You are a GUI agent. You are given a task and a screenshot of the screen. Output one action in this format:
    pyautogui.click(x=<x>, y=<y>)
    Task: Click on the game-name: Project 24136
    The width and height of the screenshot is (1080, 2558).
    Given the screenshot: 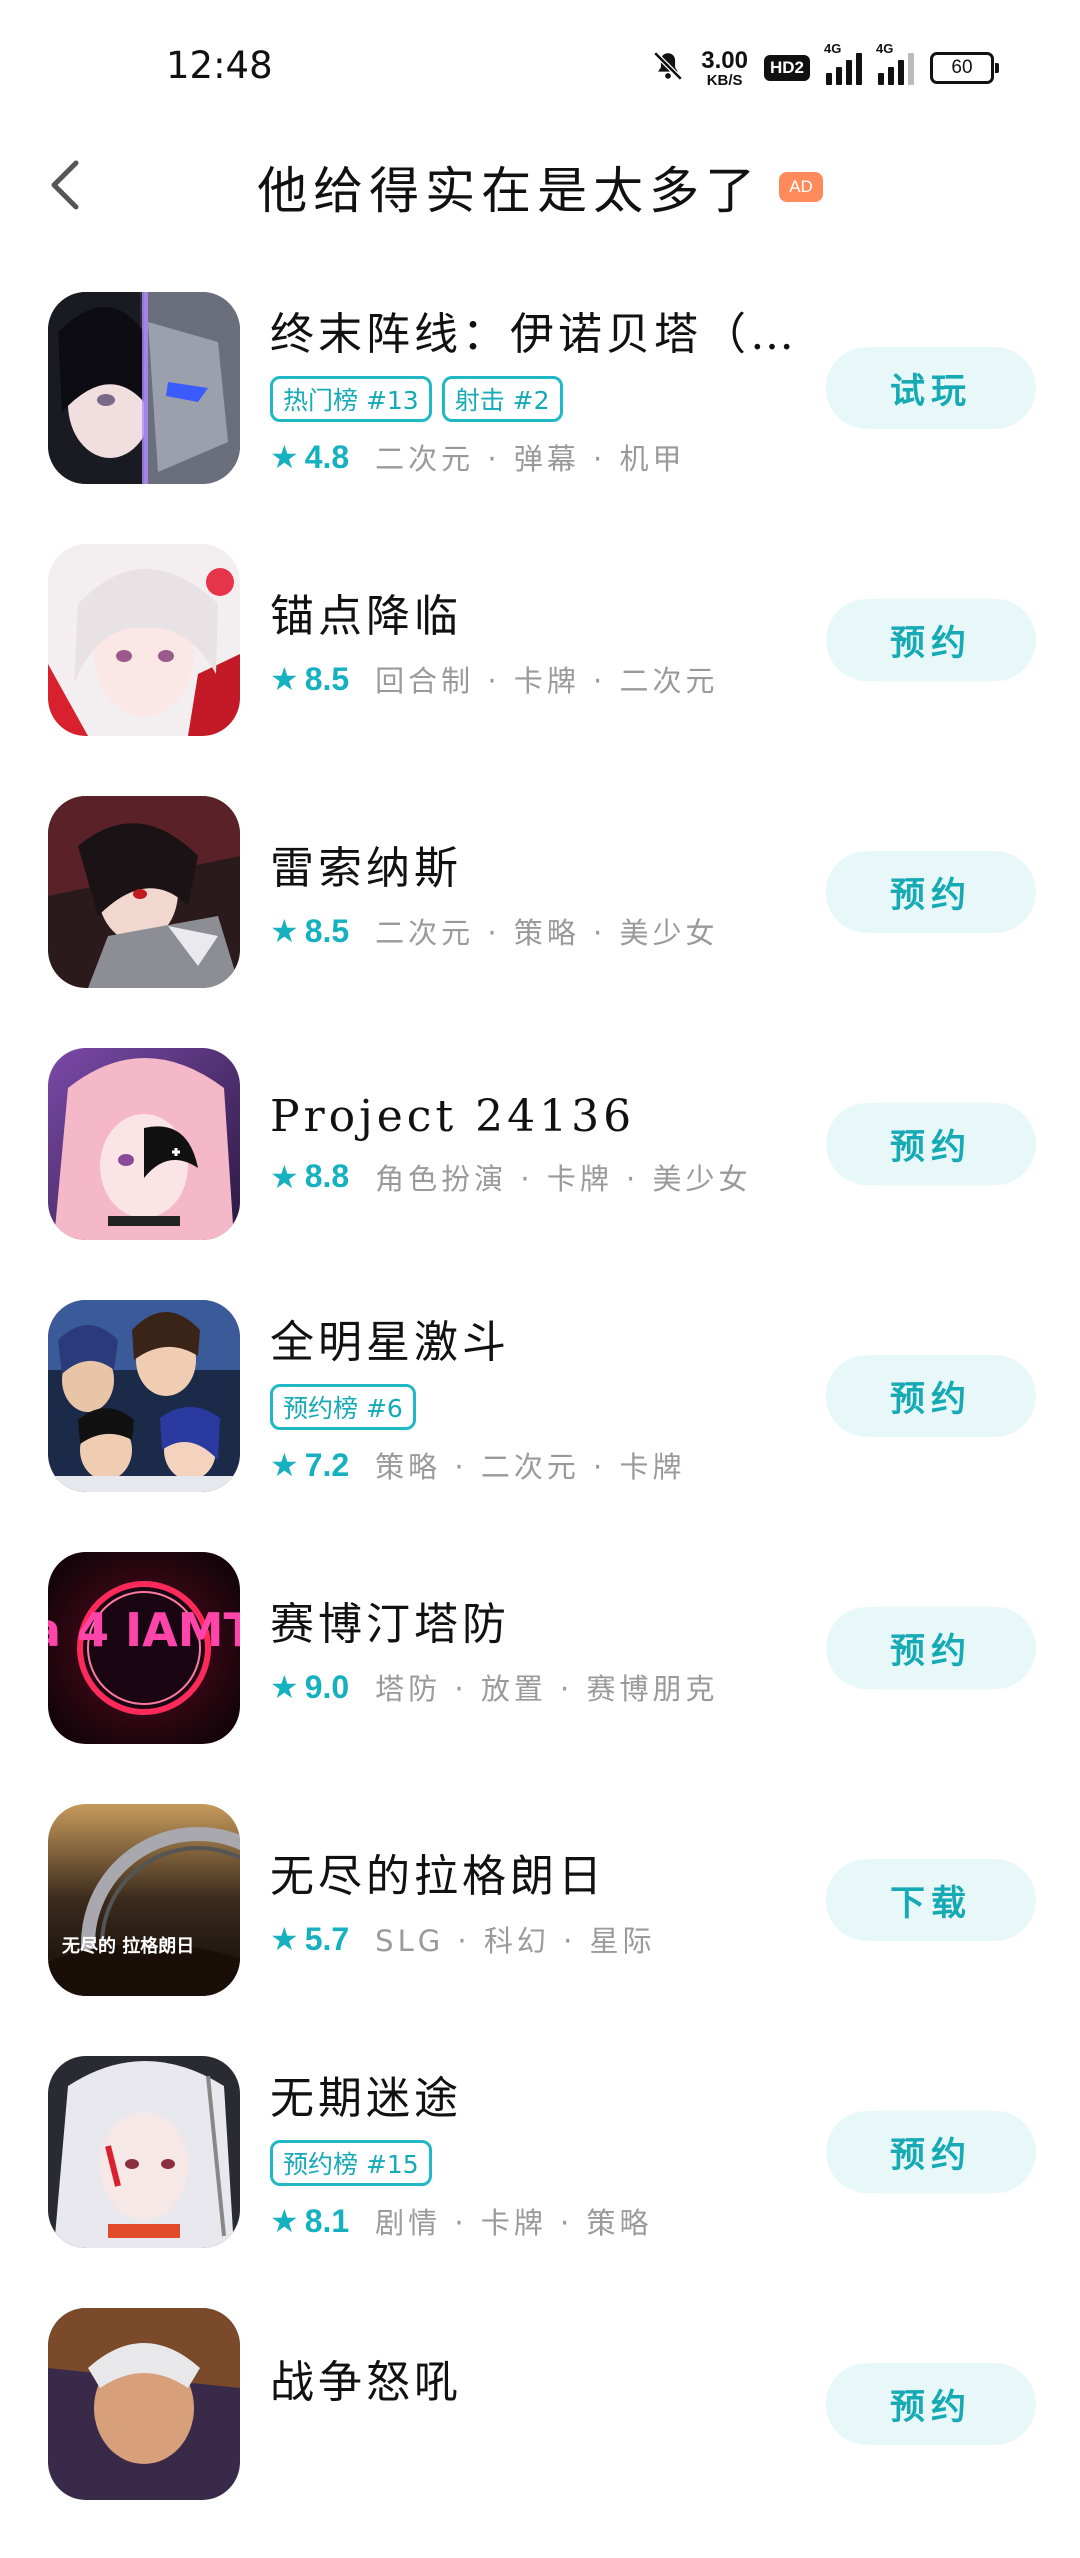 What is the action you would take?
    pyautogui.click(x=453, y=1116)
    